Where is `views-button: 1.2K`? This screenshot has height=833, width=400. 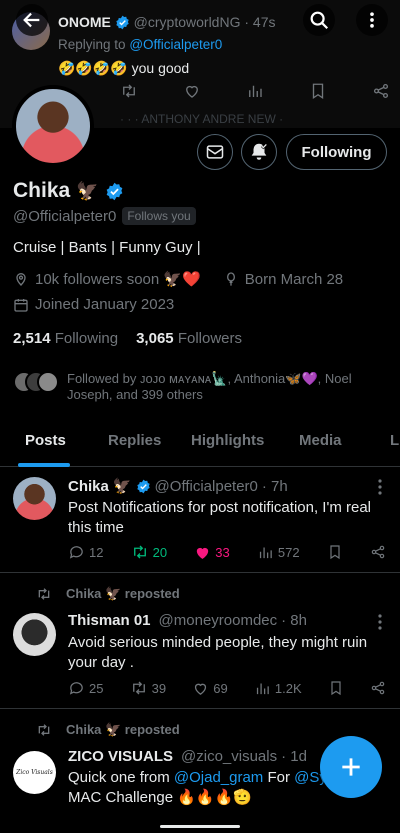 views-button: 1.2K is located at coordinates (278, 688).